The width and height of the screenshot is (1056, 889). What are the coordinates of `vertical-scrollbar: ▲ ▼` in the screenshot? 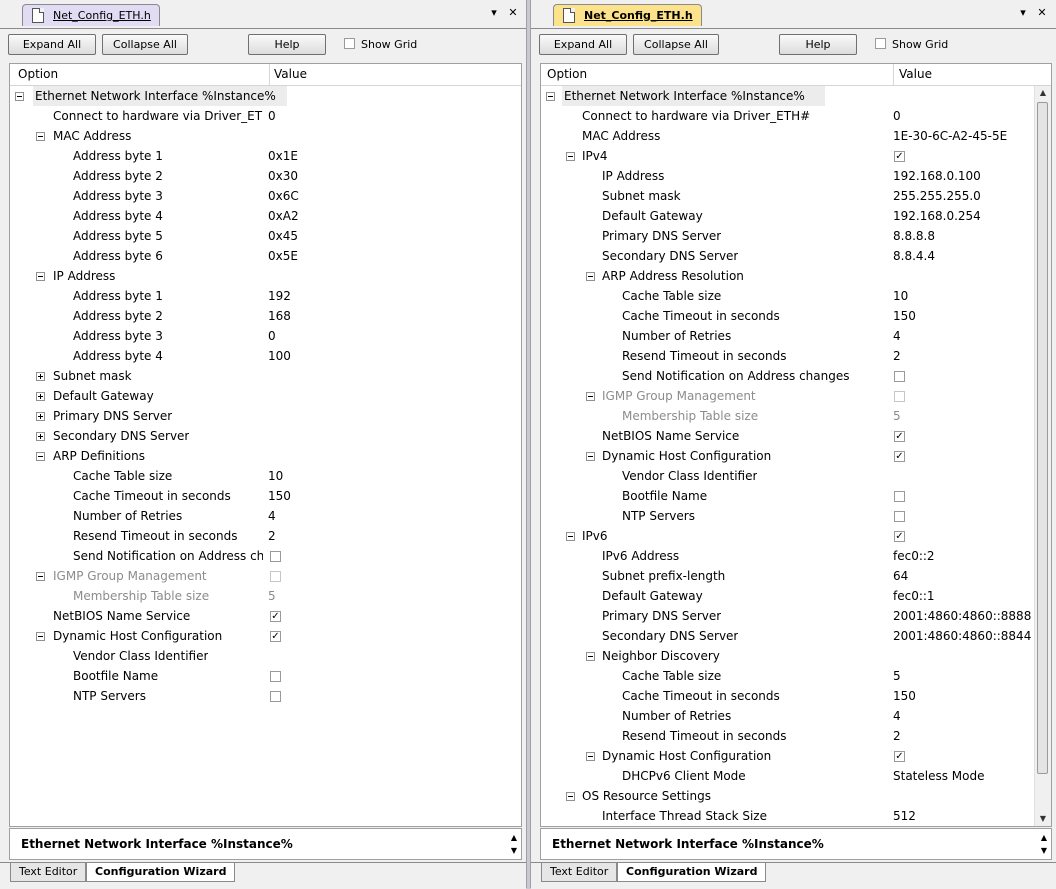 It's located at (1042, 456).